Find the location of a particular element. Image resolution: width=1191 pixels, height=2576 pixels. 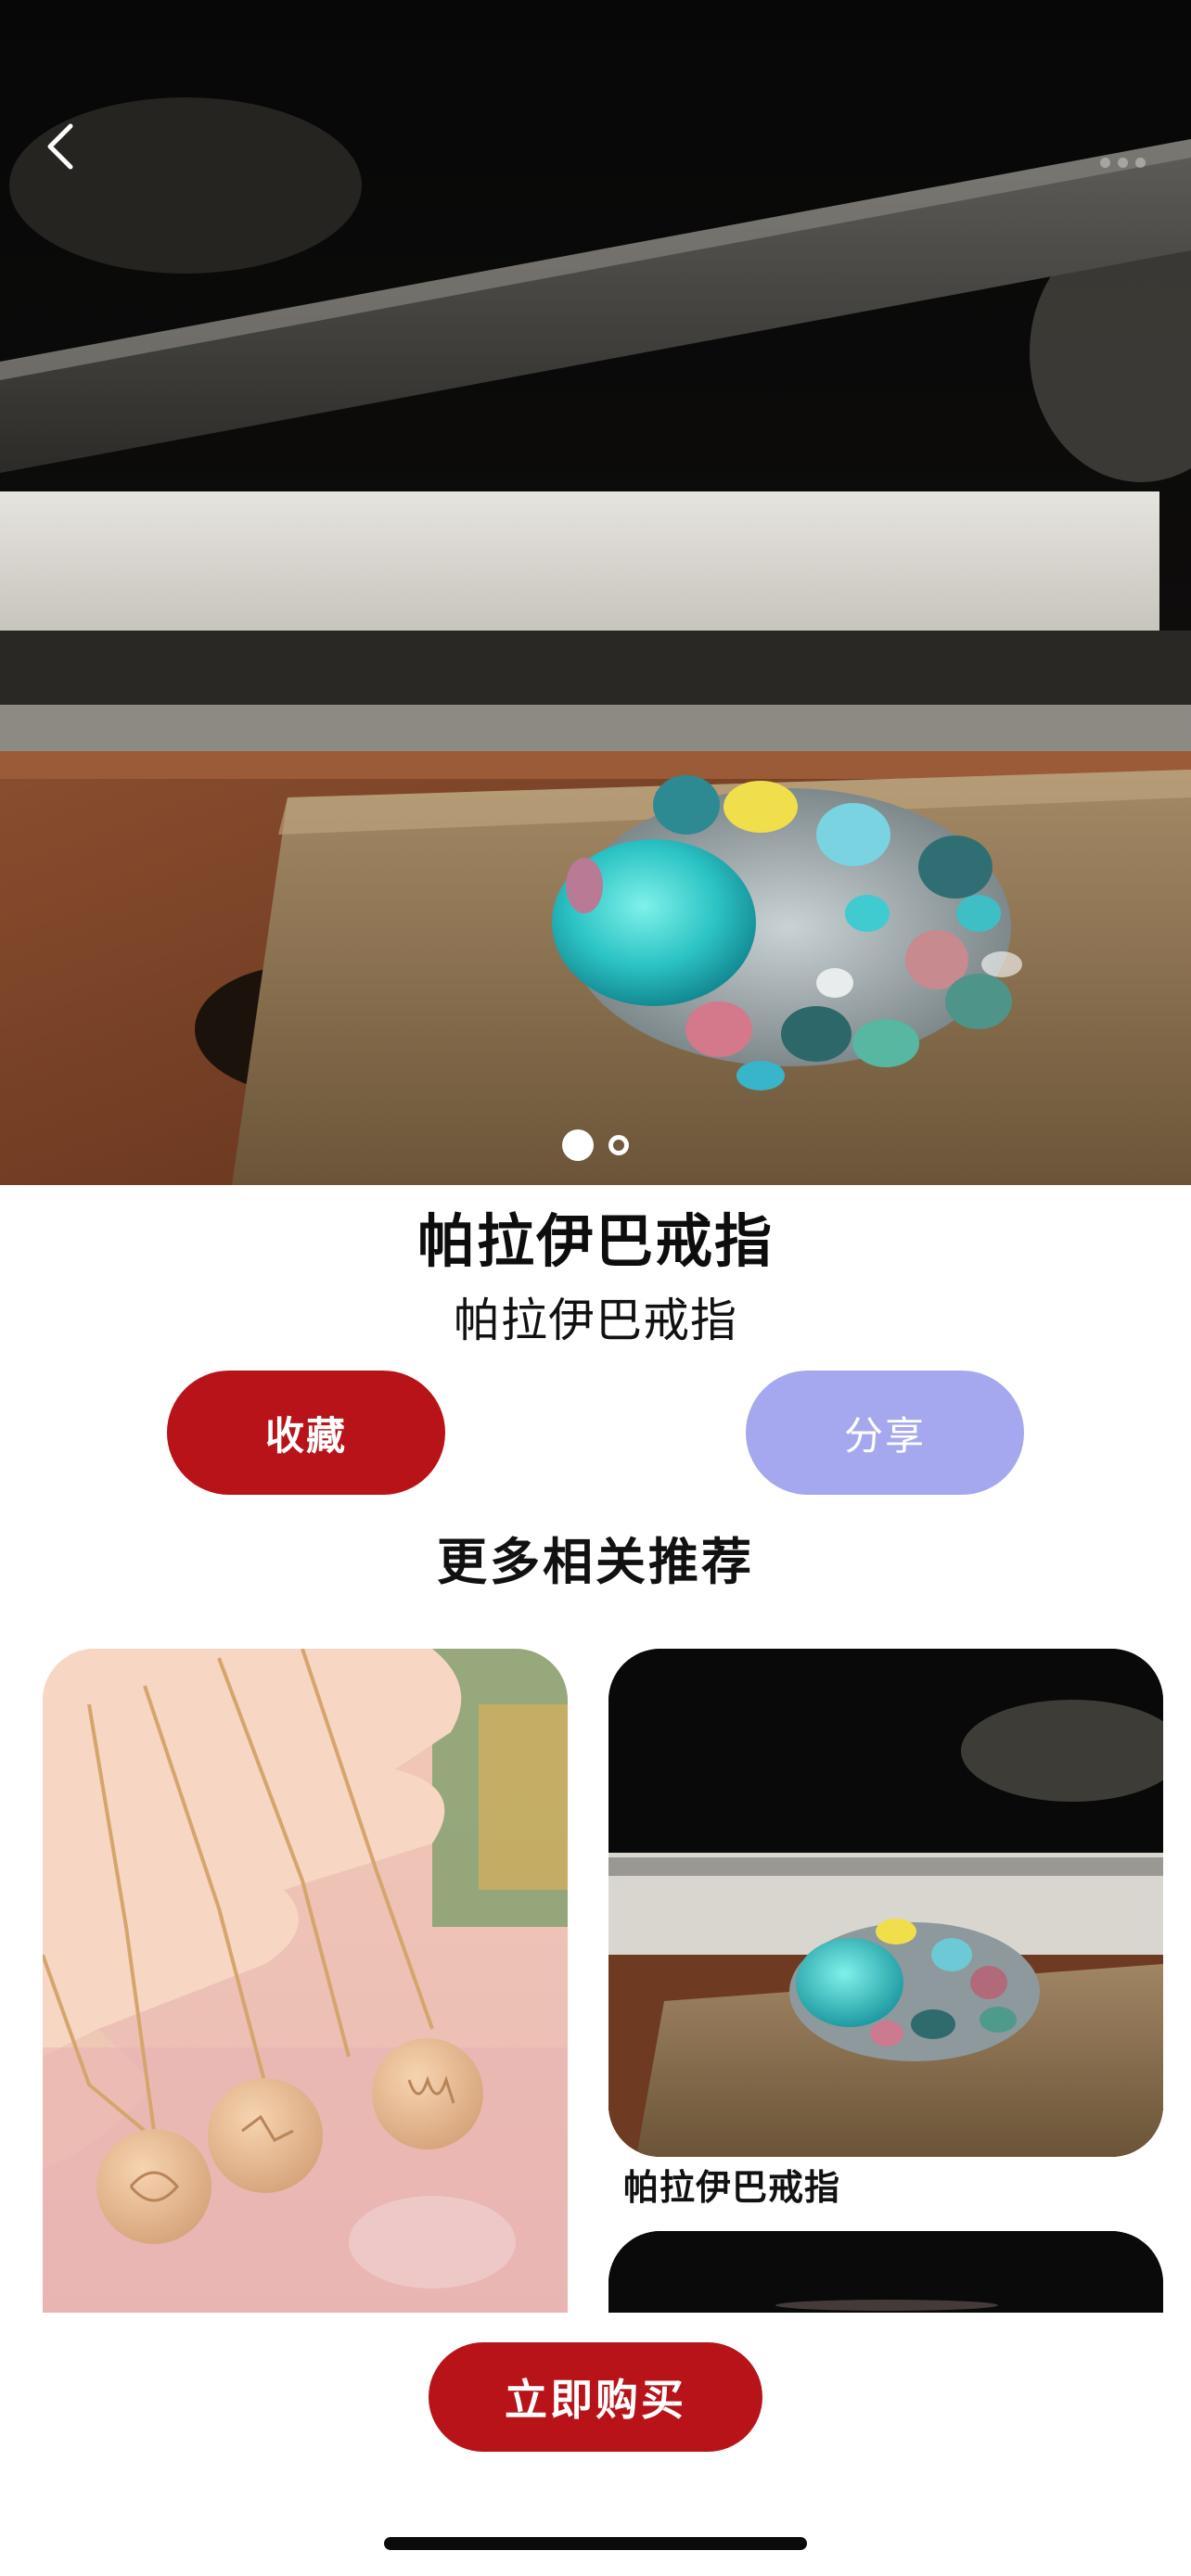

recommend-card-necklaces is located at coordinates (305, 1981).